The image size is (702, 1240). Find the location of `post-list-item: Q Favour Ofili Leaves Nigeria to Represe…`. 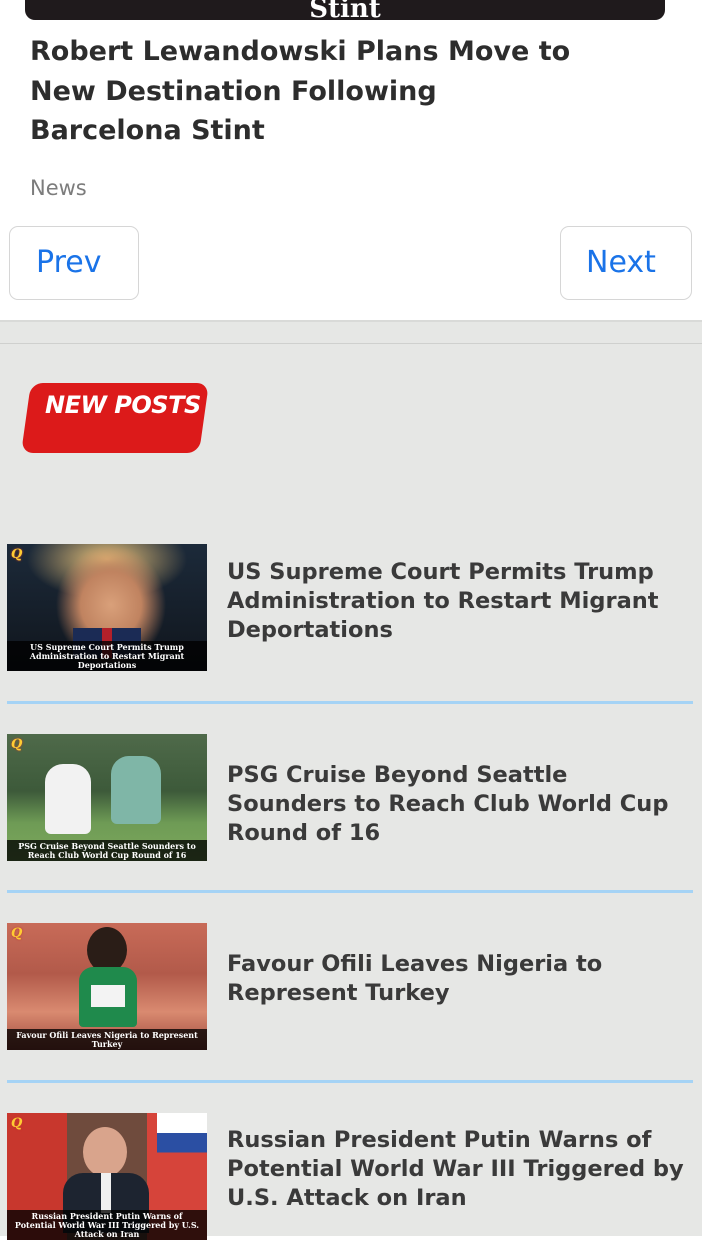

post-list-item: Q Favour Ofili Leaves Nigeria to Represe… is located at coordinates (350, 986).